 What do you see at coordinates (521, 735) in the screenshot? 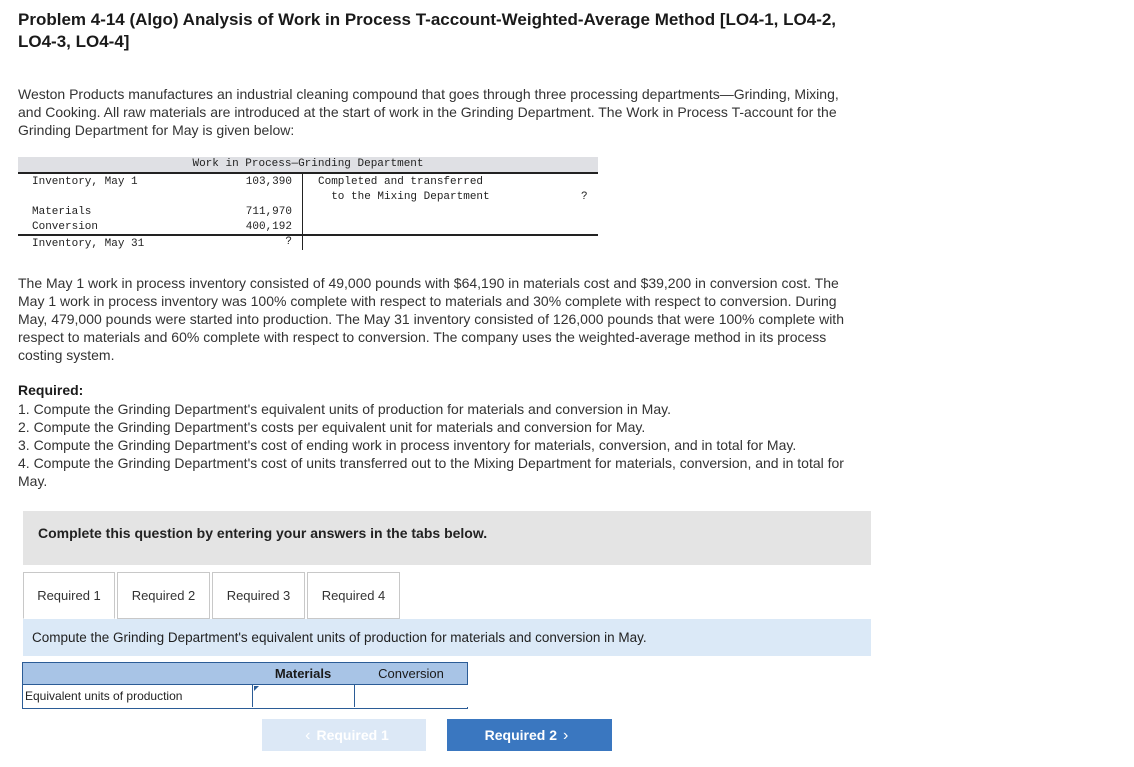
I see `next-button-label: Required 2` at bounding box center [521, 735].